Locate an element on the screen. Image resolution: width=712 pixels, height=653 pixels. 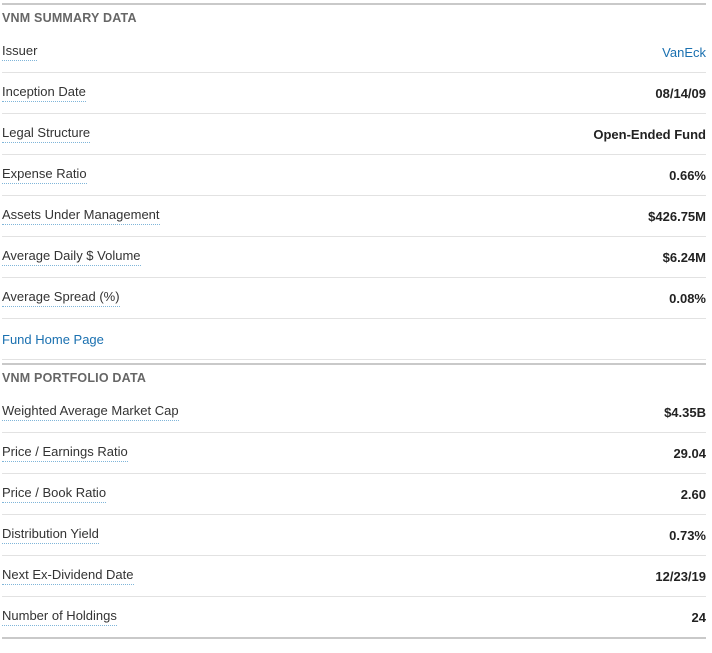
aum-label: Assets Under Management is located at coordinates (81, 216).